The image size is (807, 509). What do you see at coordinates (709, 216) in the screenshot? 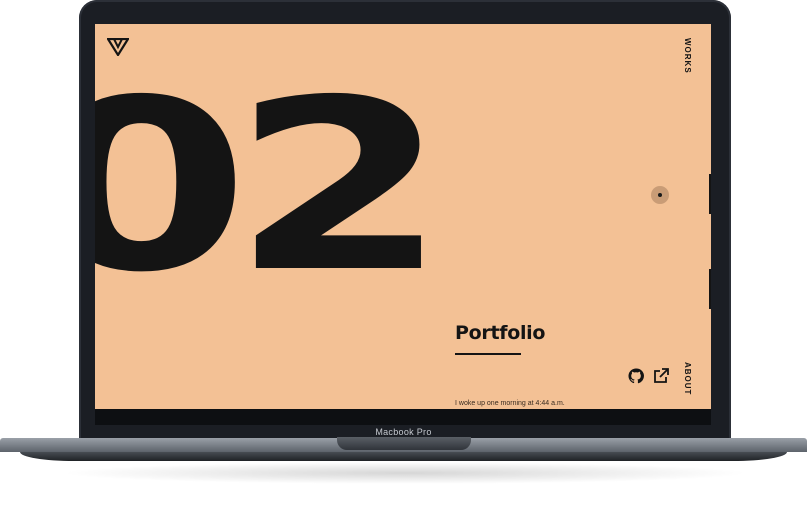
I see `scroll-indicator` at bounding box center [709, 216].